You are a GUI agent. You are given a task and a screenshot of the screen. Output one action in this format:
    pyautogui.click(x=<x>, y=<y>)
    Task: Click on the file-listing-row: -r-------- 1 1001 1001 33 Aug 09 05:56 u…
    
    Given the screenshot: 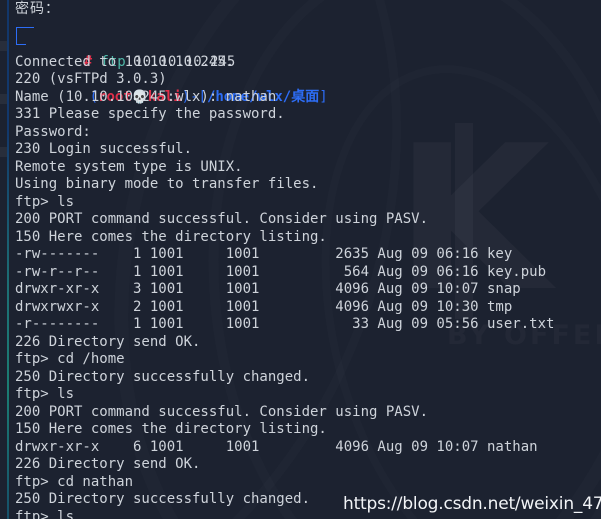 What is the action you would take?
    pyautogui.click(x=285, y=324)
    